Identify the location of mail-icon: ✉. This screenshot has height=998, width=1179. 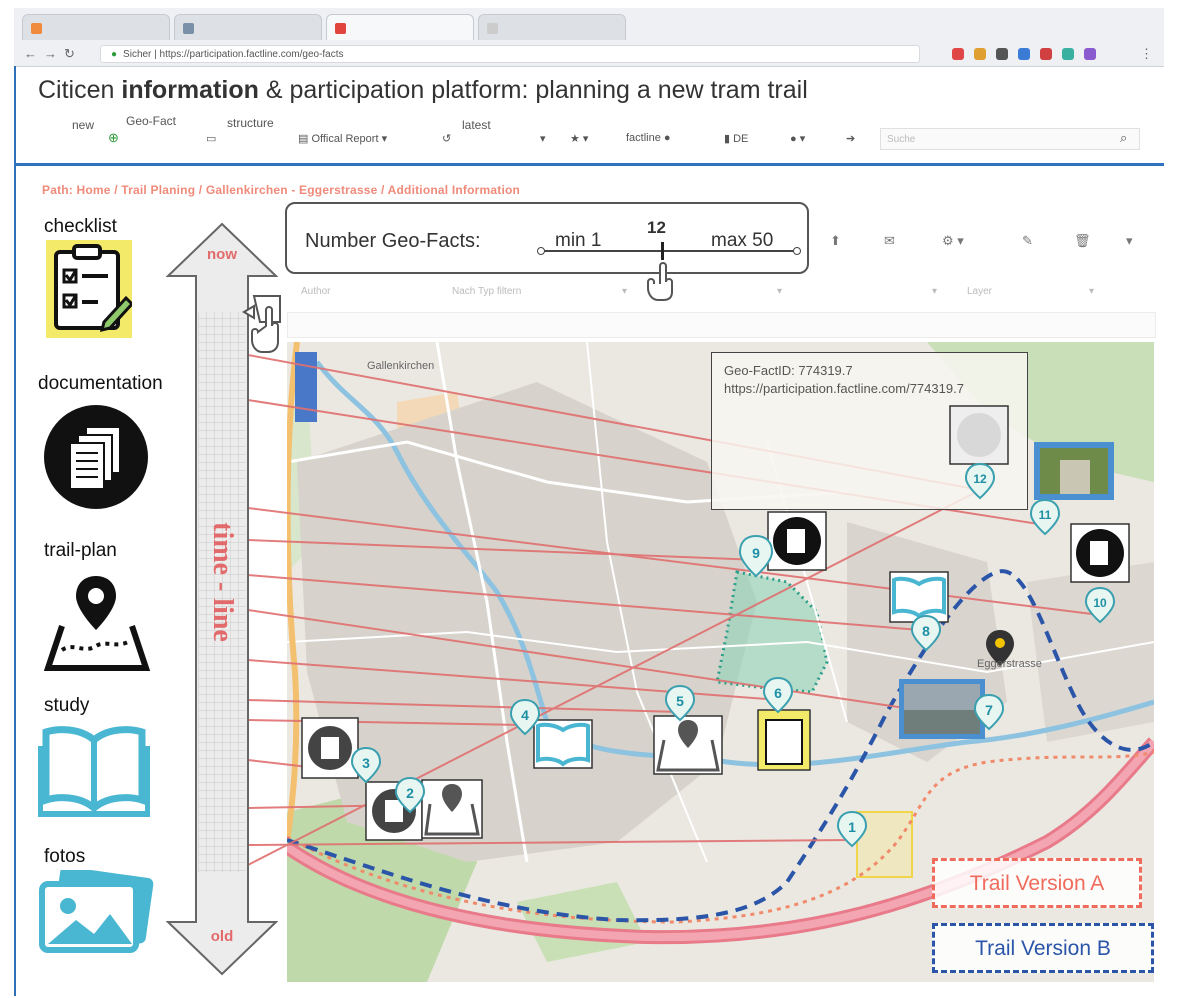
(889, 241).